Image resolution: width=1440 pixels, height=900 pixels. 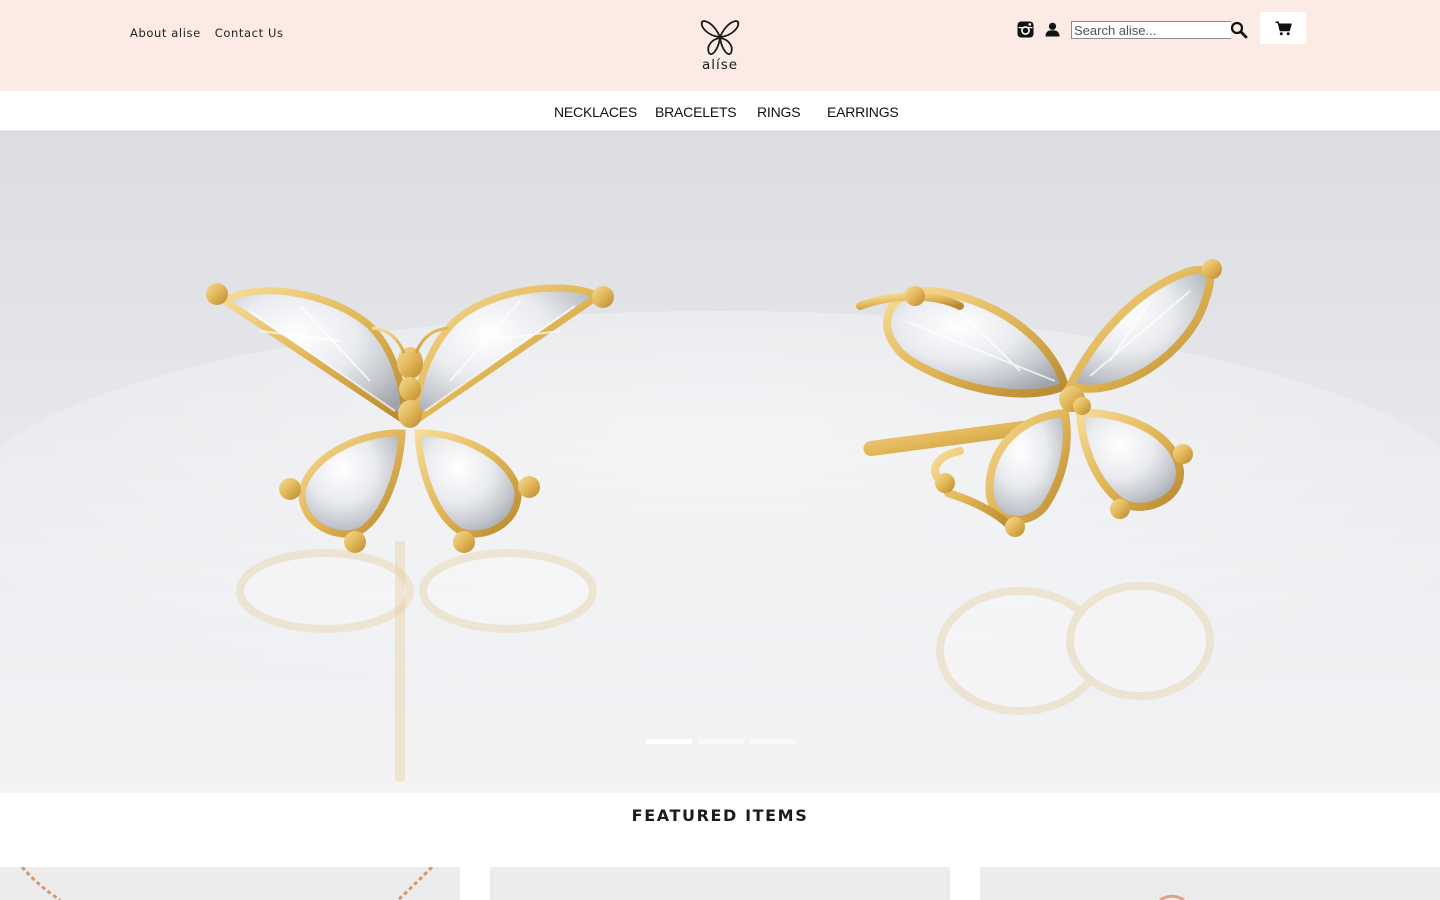 What do you see at coordinates (1172, 897) in the screenshot?
I see `rose-gold-item-image` at bounding box center [1172, 897].